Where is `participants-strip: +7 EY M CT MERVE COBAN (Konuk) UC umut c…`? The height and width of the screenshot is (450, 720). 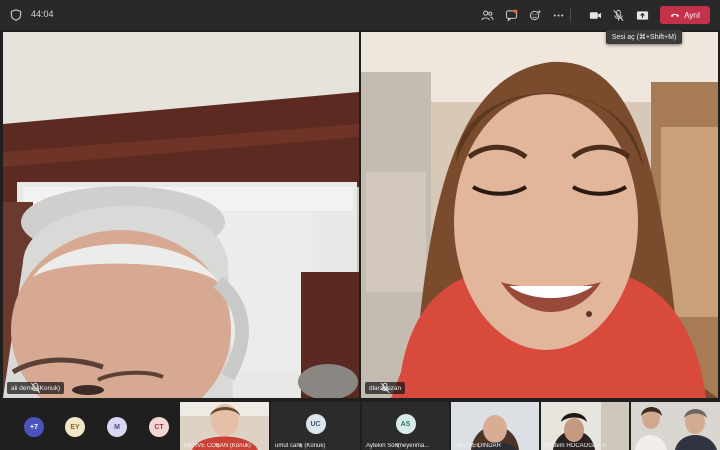 participants-strip: +7 EY M CT MERVE COBAN (Konuk) UC umut c… is located at coordinates (360, 426).